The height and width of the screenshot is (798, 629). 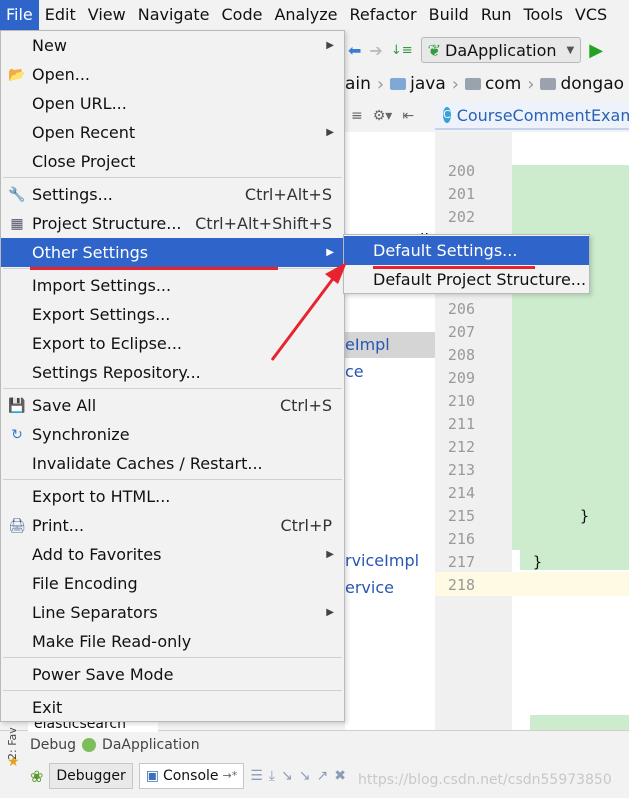 What do you see at coordinates (308, 311) in the screenshot?
I see `annotation-arrow-icon` at bounding box center [308, 311].